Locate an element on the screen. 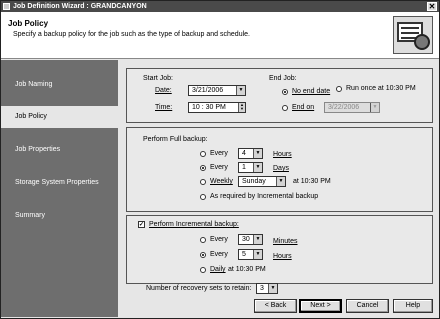 The width and height of the screenshot is (440, 319). full-hours-unit: Hours is located at coordinates (282, 154).